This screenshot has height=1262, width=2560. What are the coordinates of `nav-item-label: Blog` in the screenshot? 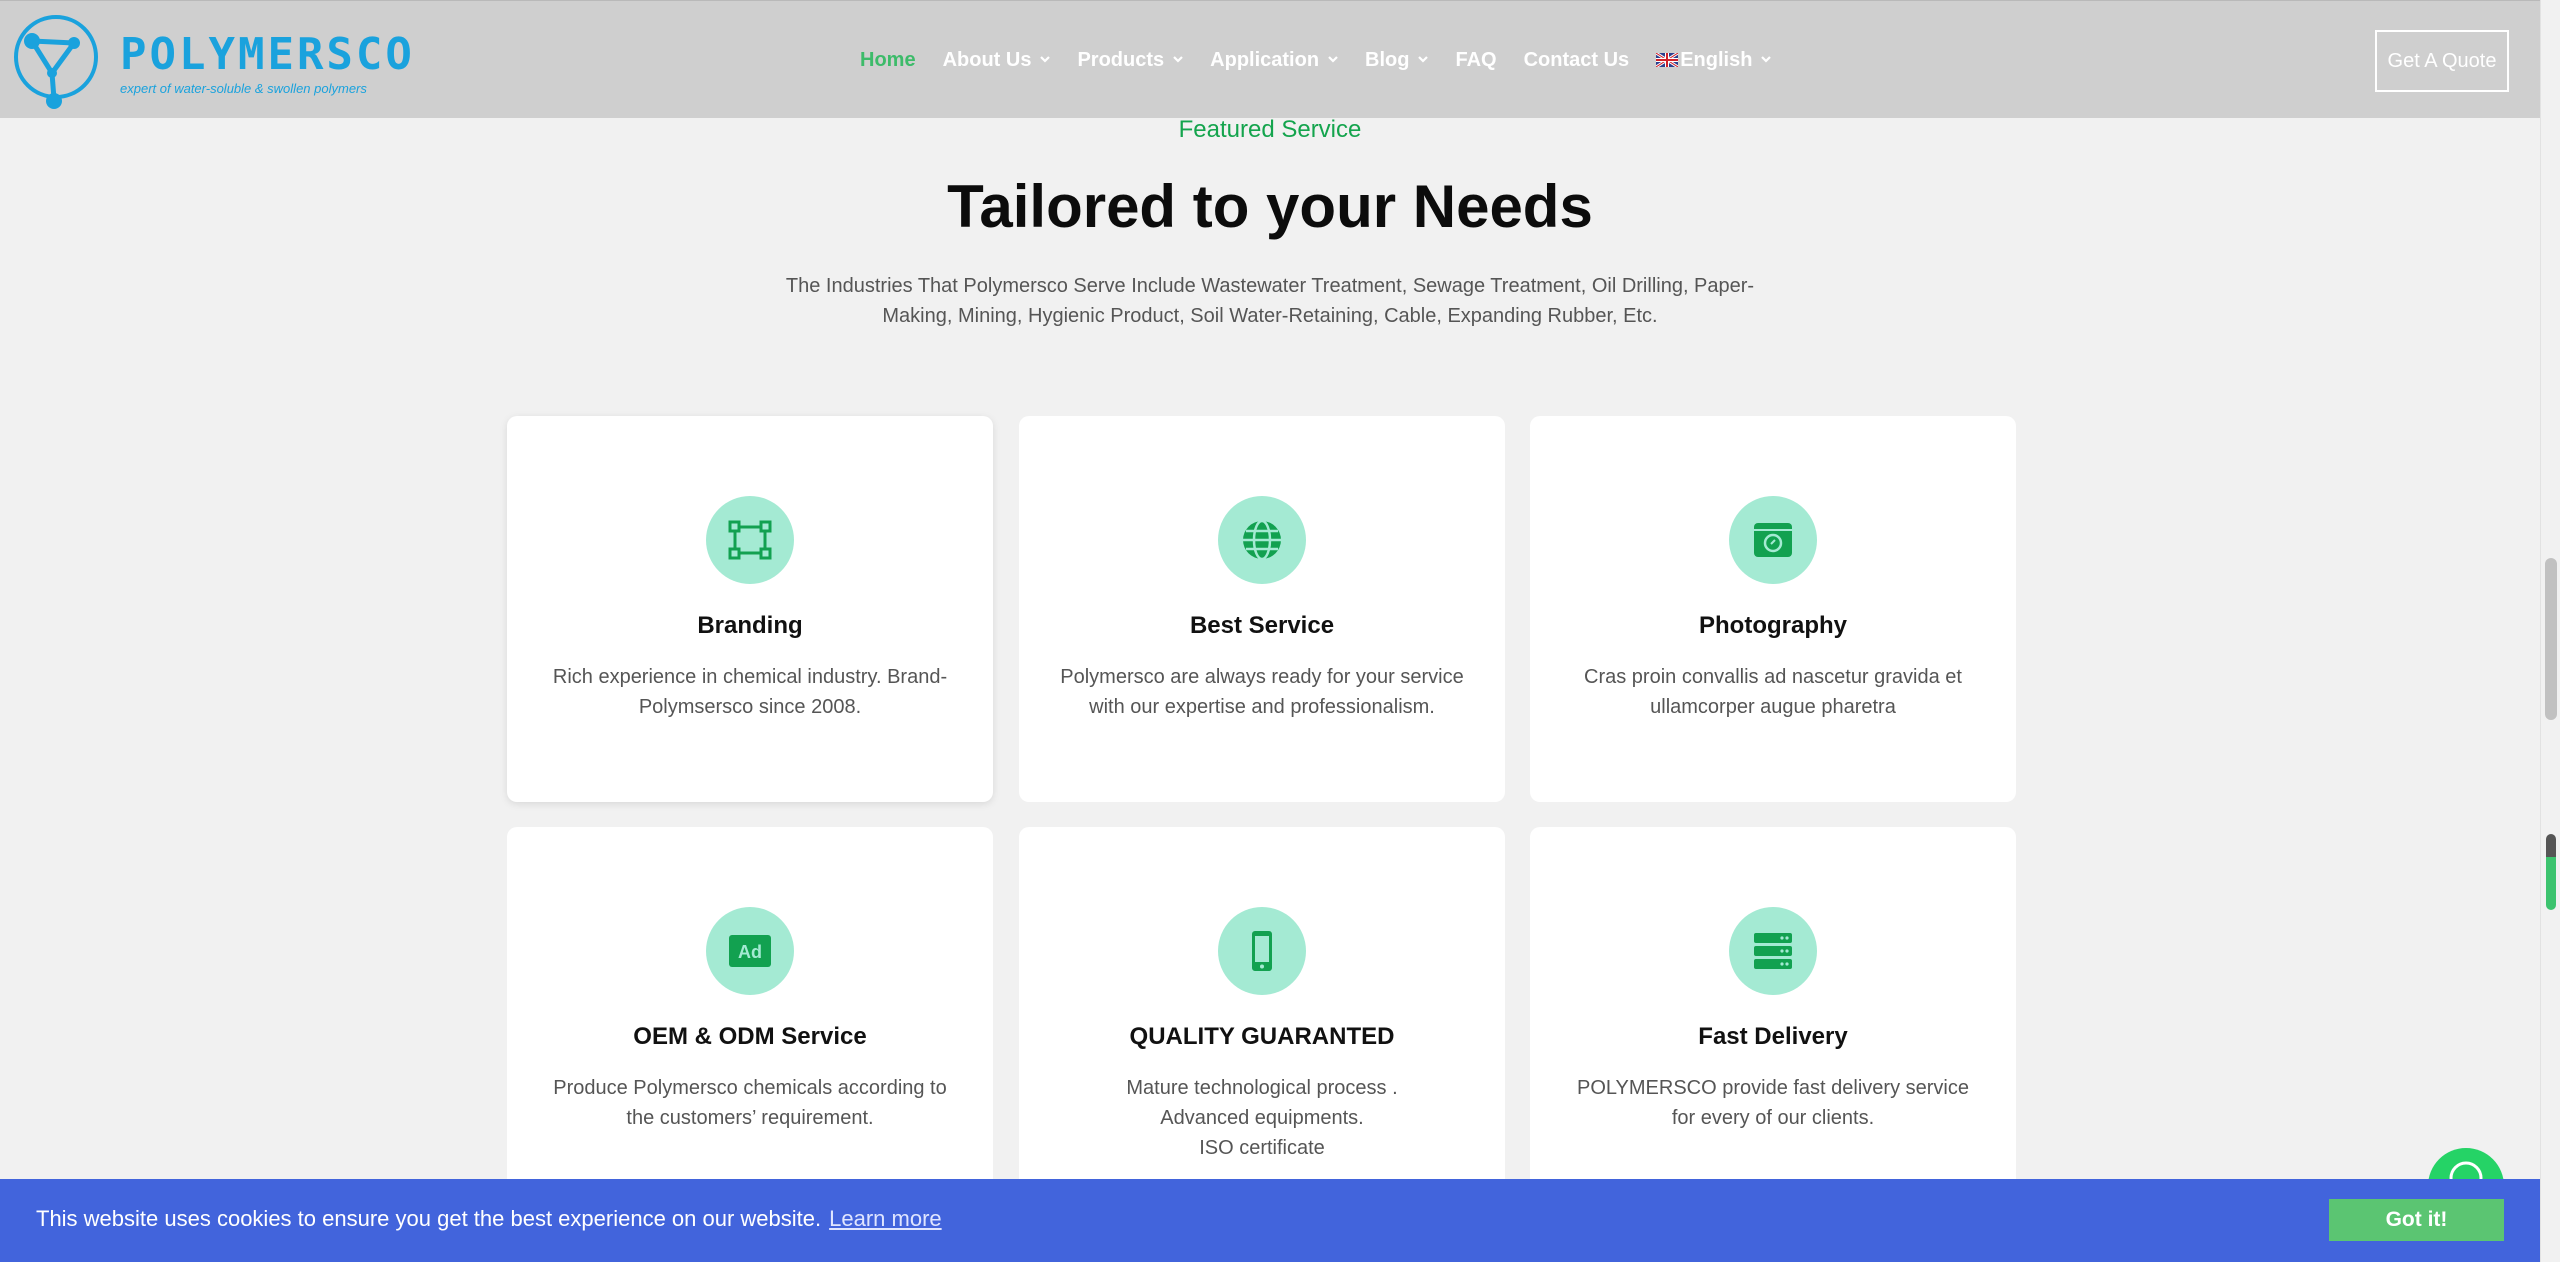 It's located at (1387, 59).